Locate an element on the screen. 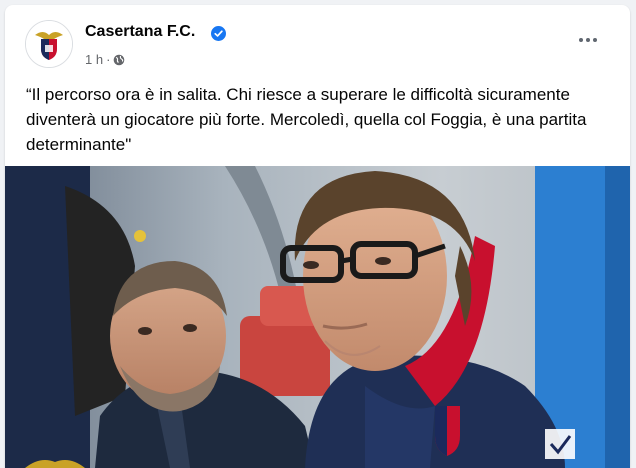  globe-icon is located at coordinates (119, 60).